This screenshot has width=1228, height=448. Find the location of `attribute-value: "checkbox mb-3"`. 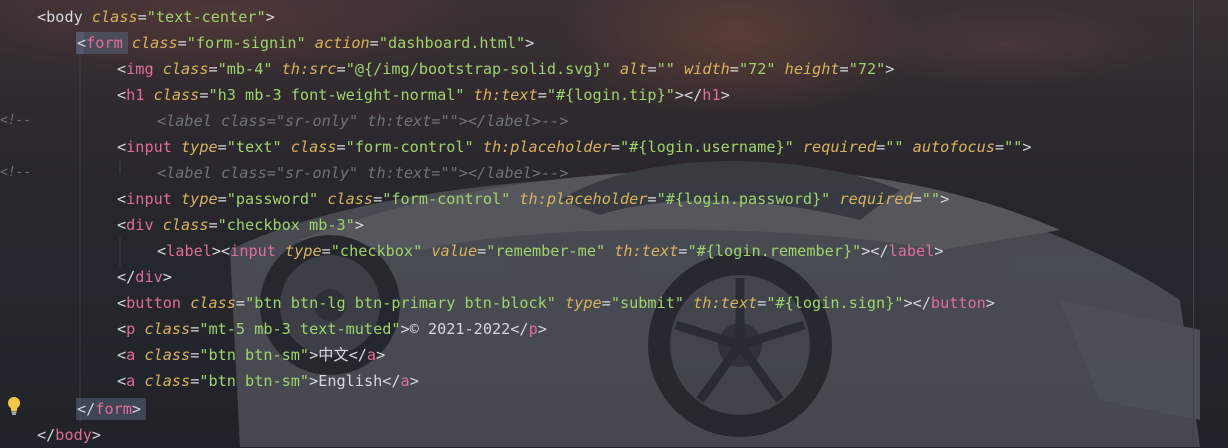

attribute-value: "checkbox mb-3" is located at coordinates (286, 225).